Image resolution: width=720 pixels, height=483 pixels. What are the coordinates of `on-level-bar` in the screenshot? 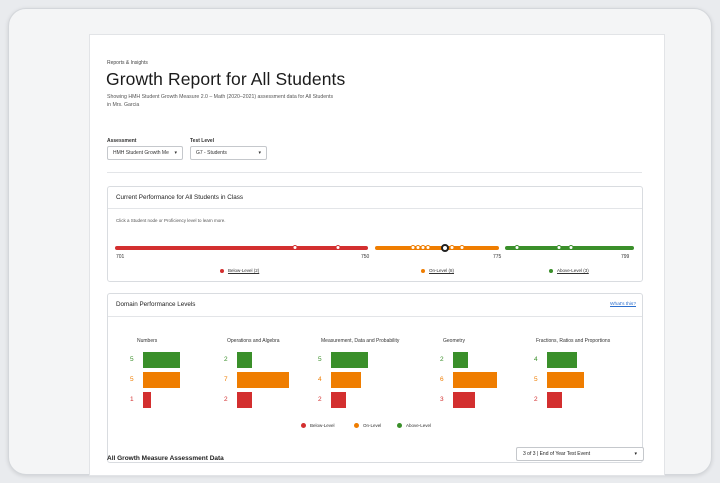 It's located at (437, 248).